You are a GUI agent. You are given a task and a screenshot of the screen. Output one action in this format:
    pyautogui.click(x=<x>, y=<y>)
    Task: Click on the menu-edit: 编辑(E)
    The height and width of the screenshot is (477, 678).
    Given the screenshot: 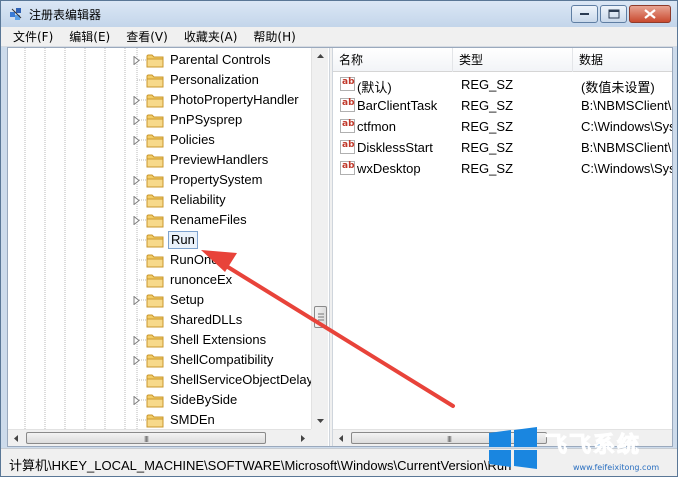 What is the action you would take?
    pyautogui.click(x=89, y=37)
    